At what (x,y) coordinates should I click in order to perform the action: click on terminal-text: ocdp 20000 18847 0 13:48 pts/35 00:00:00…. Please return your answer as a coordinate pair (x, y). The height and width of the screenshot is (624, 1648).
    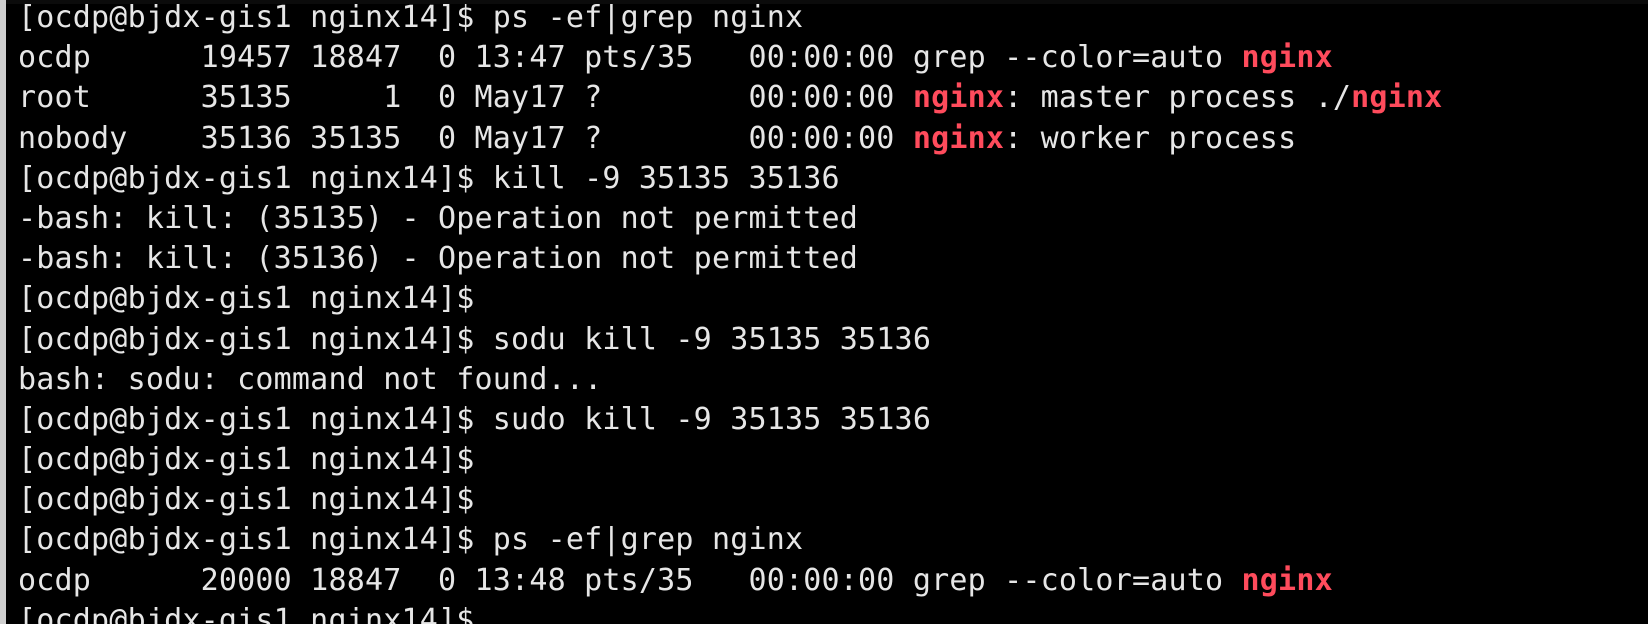
    Looking at the image, I should click on (630, 580).